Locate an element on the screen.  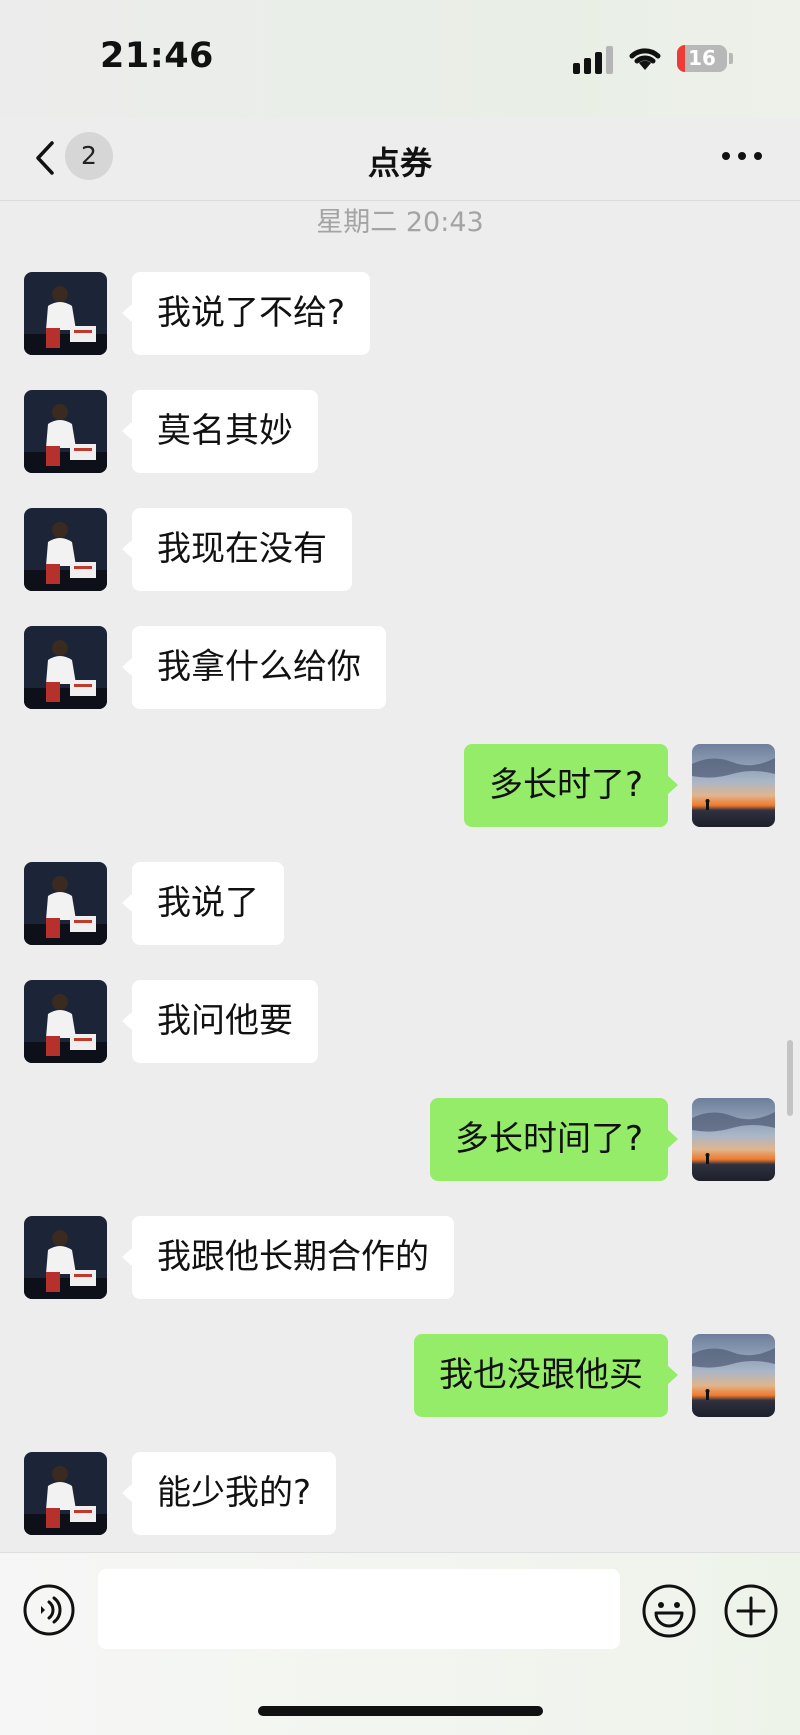
voice-icon is located at coordinates (49, 1610).